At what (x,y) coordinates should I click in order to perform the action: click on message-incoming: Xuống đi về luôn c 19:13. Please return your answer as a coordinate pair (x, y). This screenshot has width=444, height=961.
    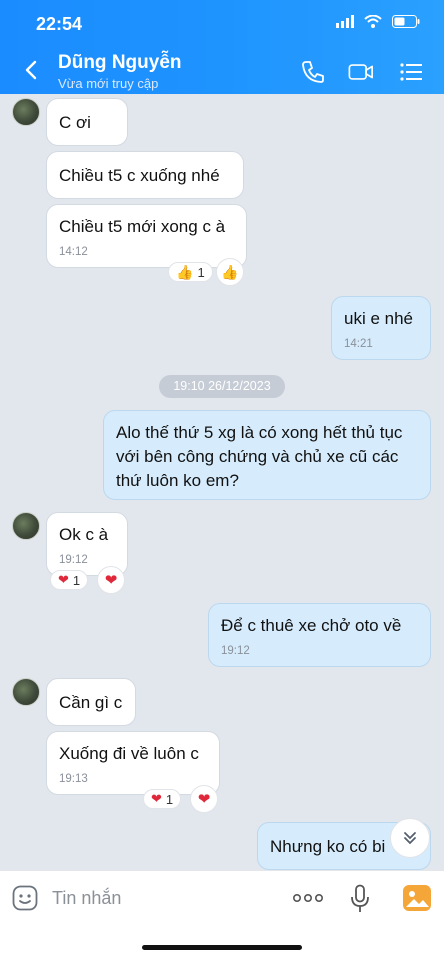
    Looking at the image, I should click on (133, 763).